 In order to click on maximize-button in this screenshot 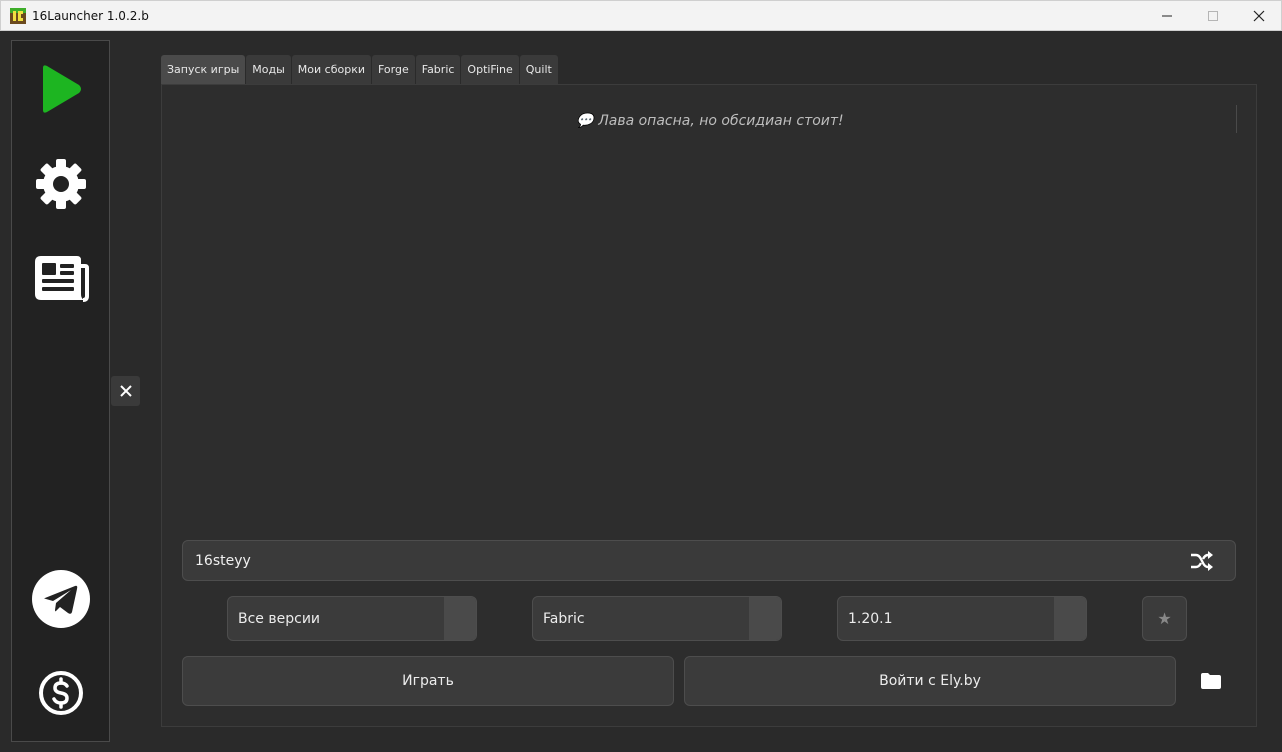, I will do `click(1213, 16)`.